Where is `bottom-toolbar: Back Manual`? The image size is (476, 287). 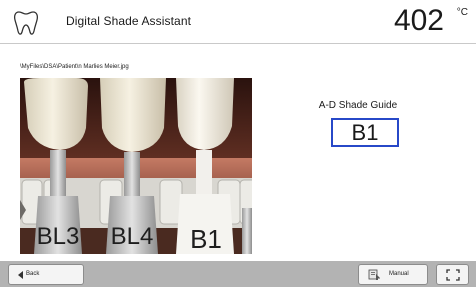
bottom-toolbar: Back Manual is located at coordinates (238, 274).